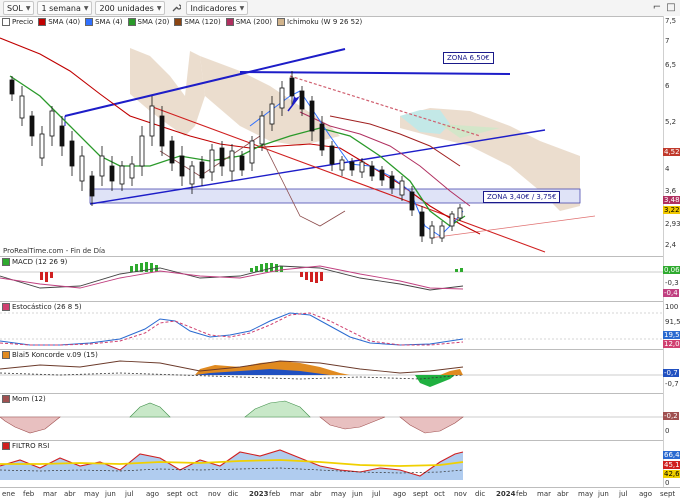 The height and width of the screenshot is (500, 680). I want to click on y-tick: 0, so click(667, 431).